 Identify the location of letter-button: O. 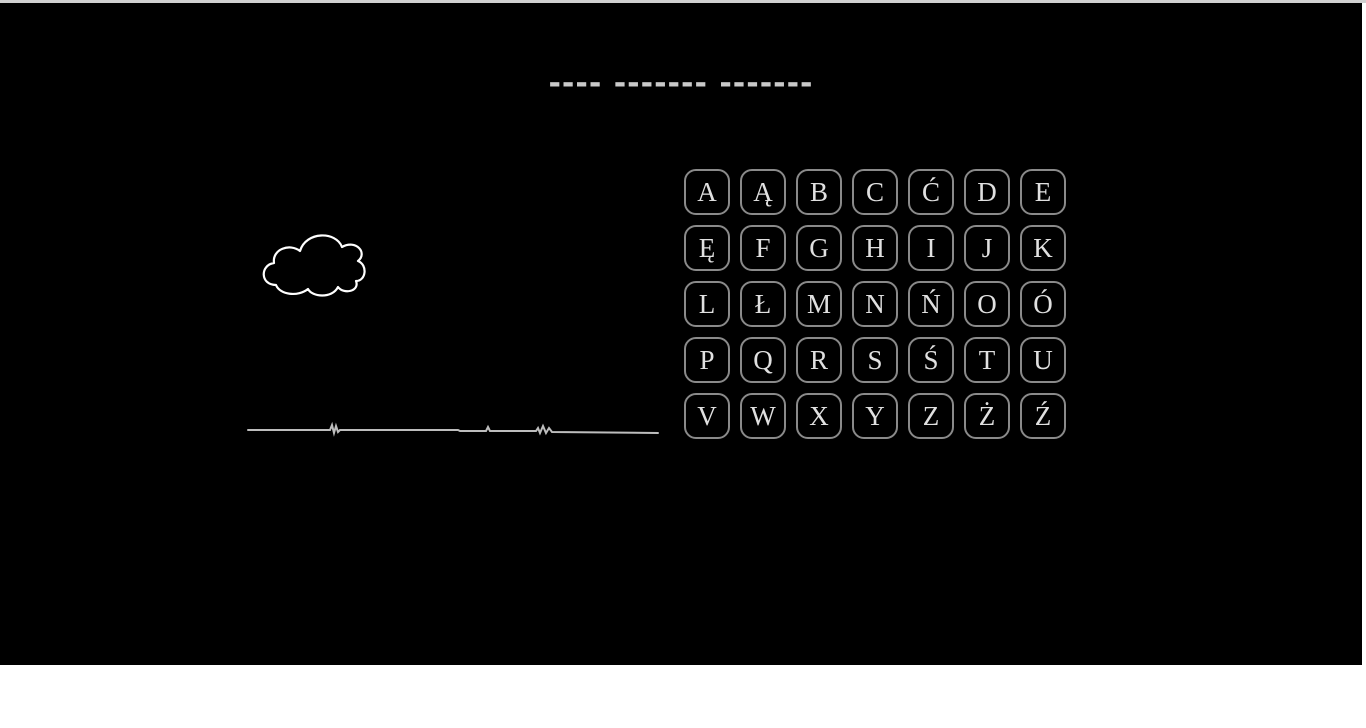
(987, 304).